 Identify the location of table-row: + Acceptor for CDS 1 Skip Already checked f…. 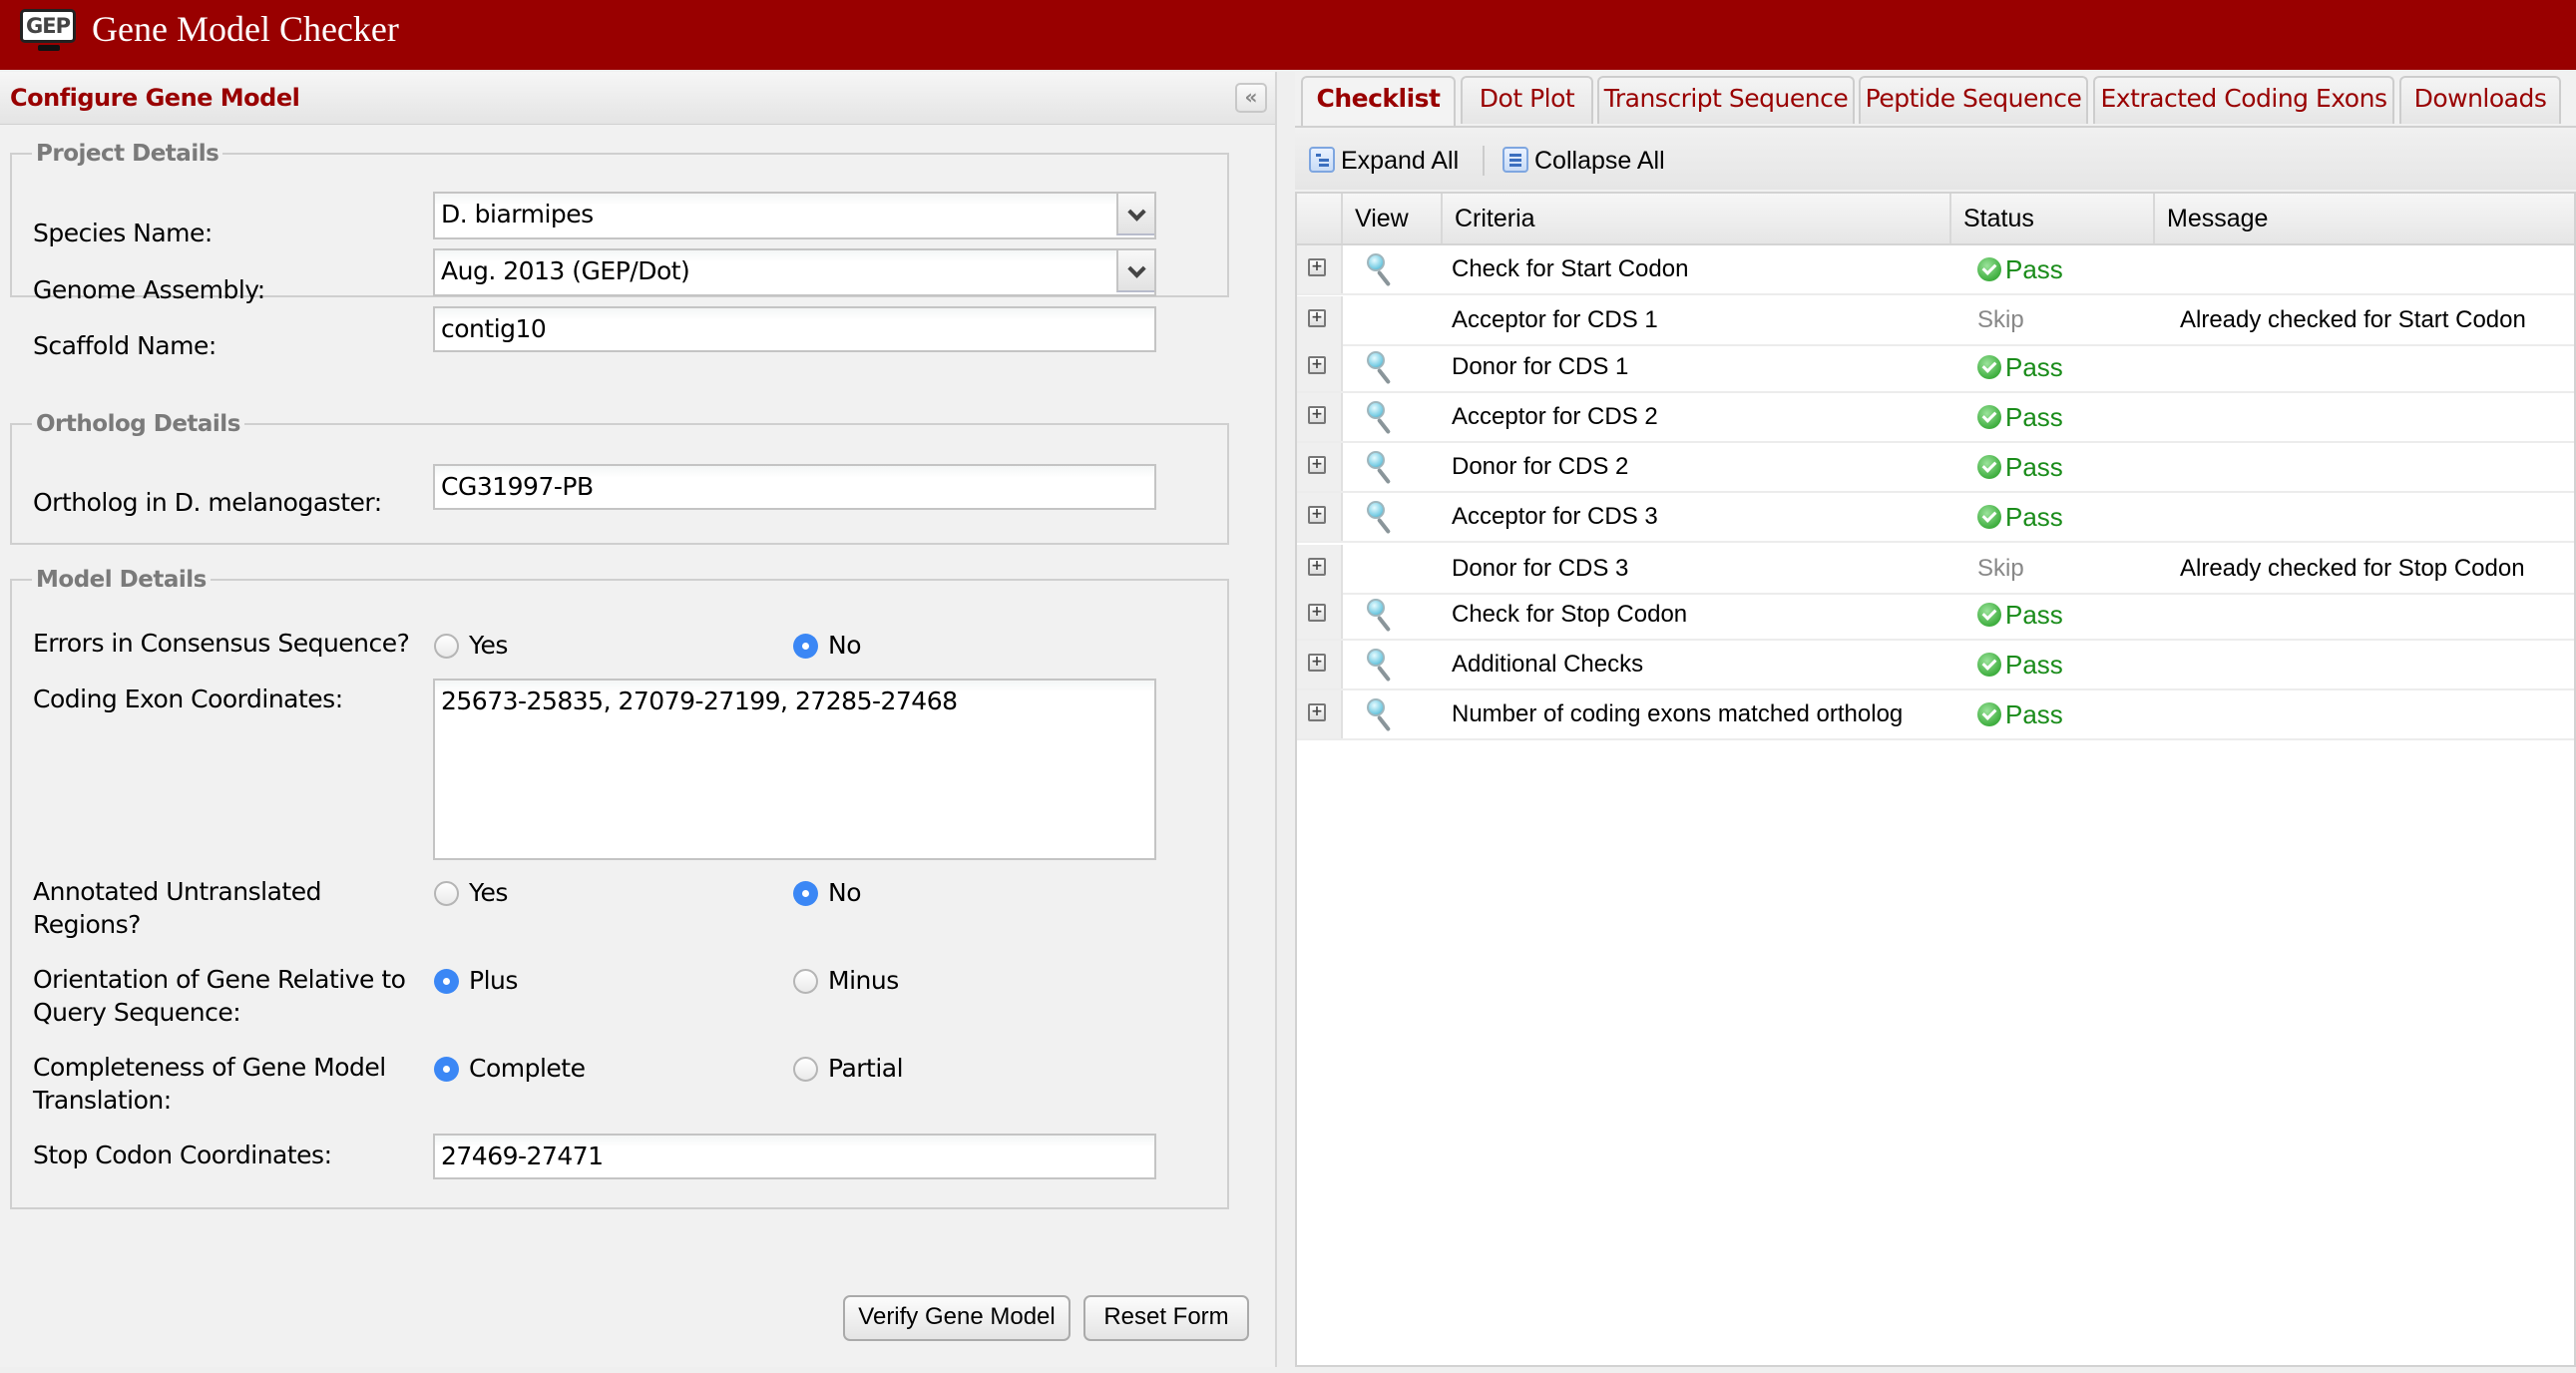
(1935, 321).